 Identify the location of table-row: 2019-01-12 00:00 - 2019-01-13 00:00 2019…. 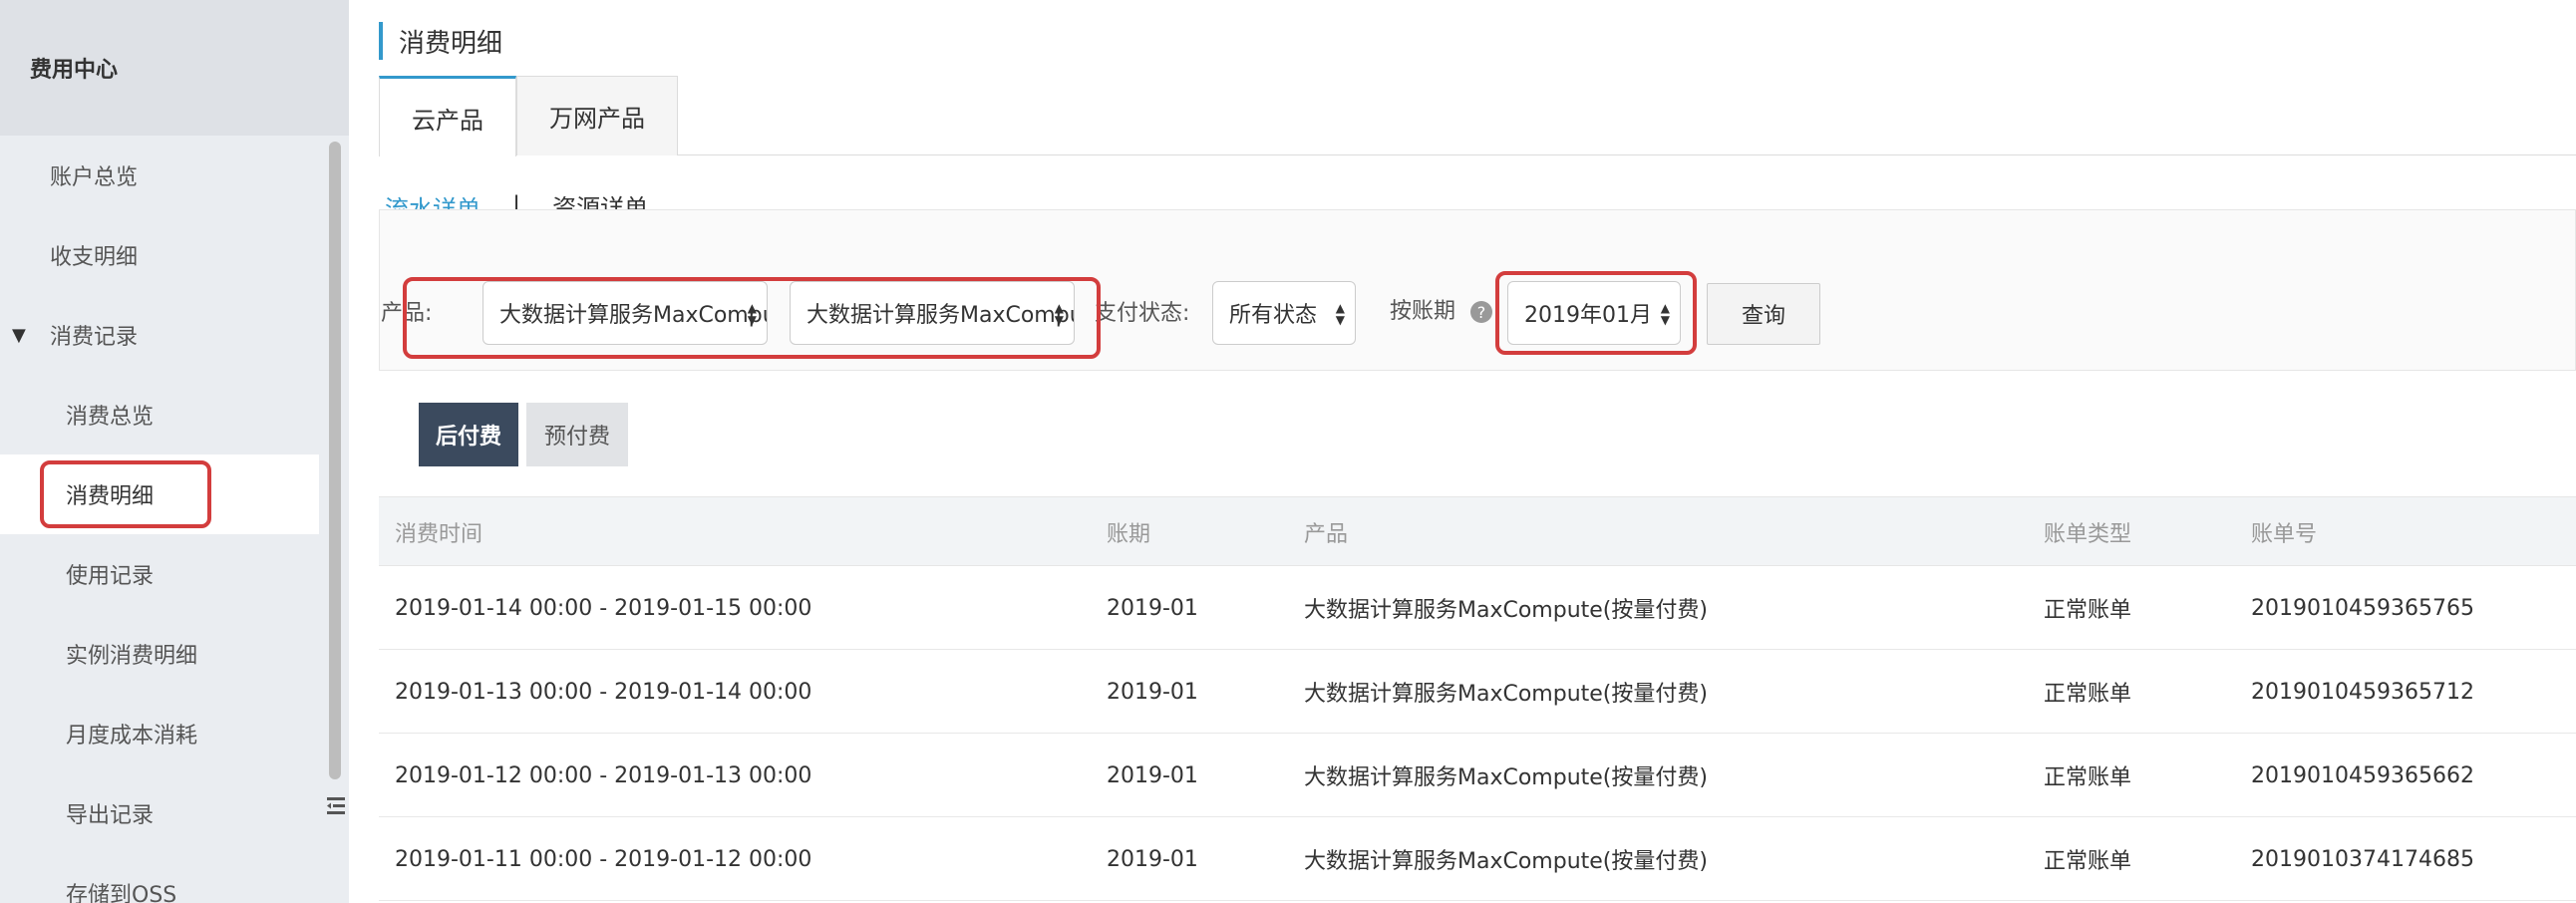
(1477, 775).